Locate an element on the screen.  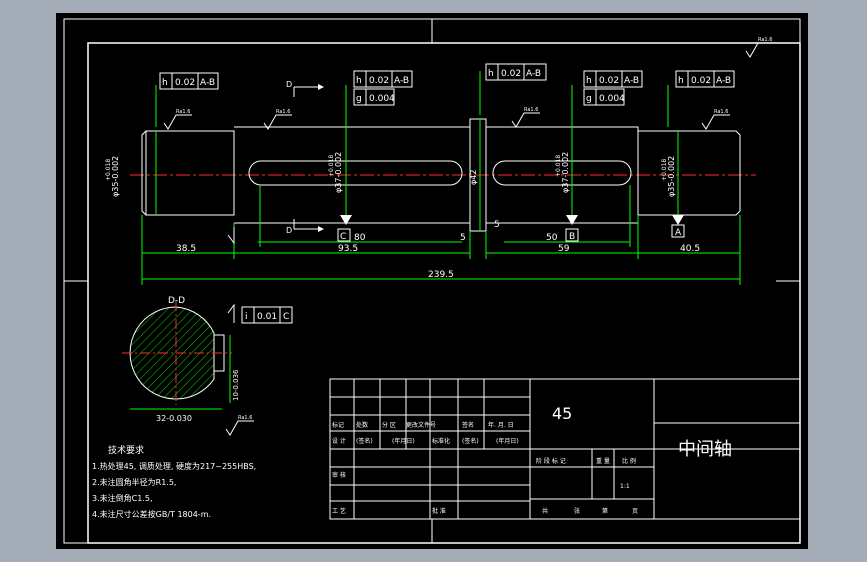
section-cut-markers is located at coordinates (308, 158).